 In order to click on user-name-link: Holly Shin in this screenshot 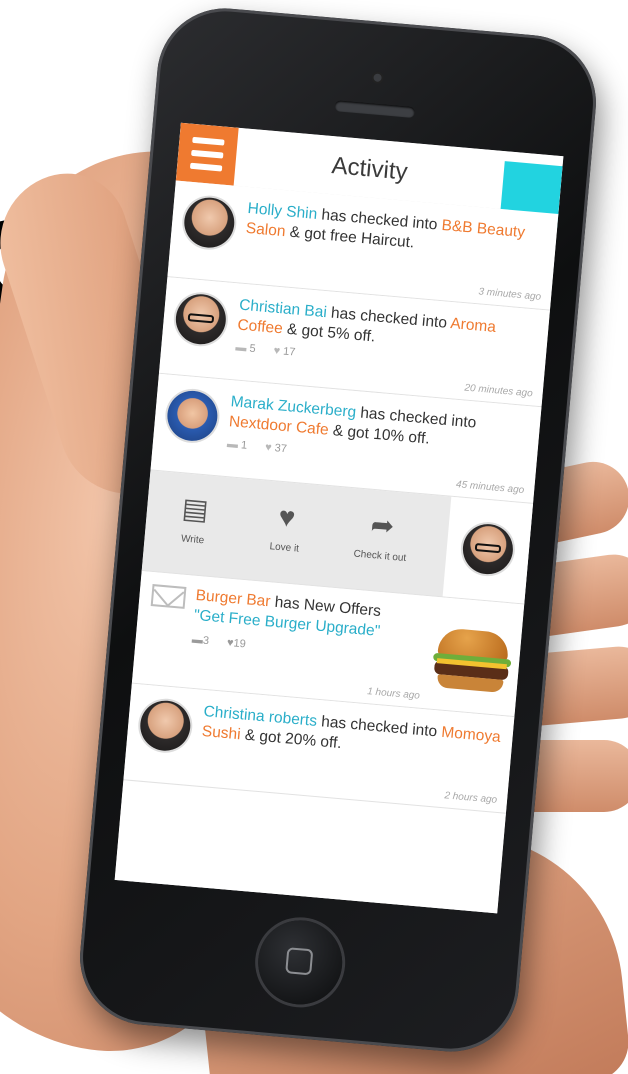, I will do `click(282, 211)`.